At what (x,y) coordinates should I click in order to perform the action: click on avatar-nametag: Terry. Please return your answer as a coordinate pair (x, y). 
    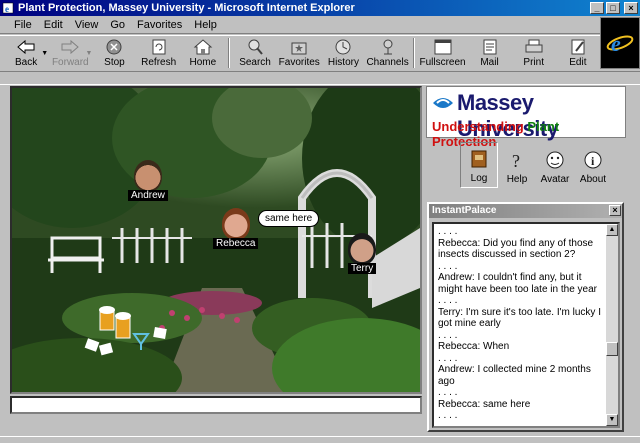
    Looking at the image, I should click on (362, 268).